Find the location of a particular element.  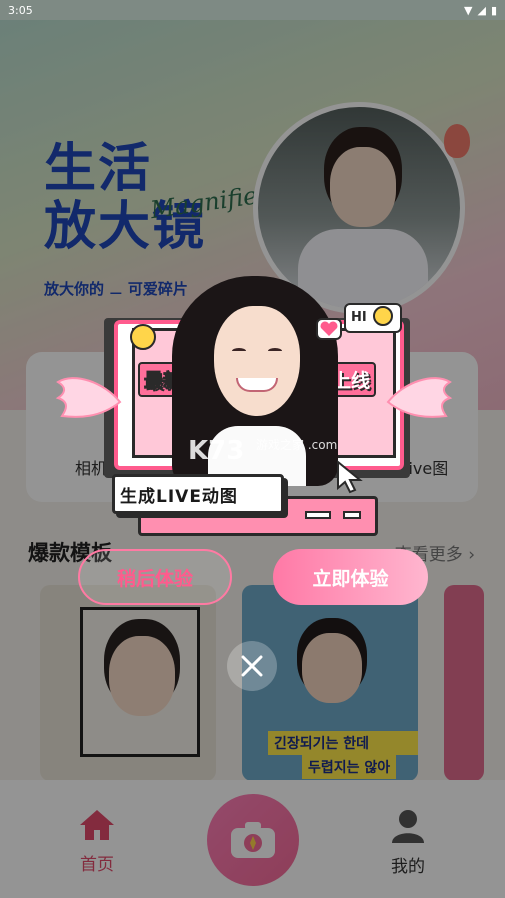

hi-text: HI is located at coordinates (359, 317).